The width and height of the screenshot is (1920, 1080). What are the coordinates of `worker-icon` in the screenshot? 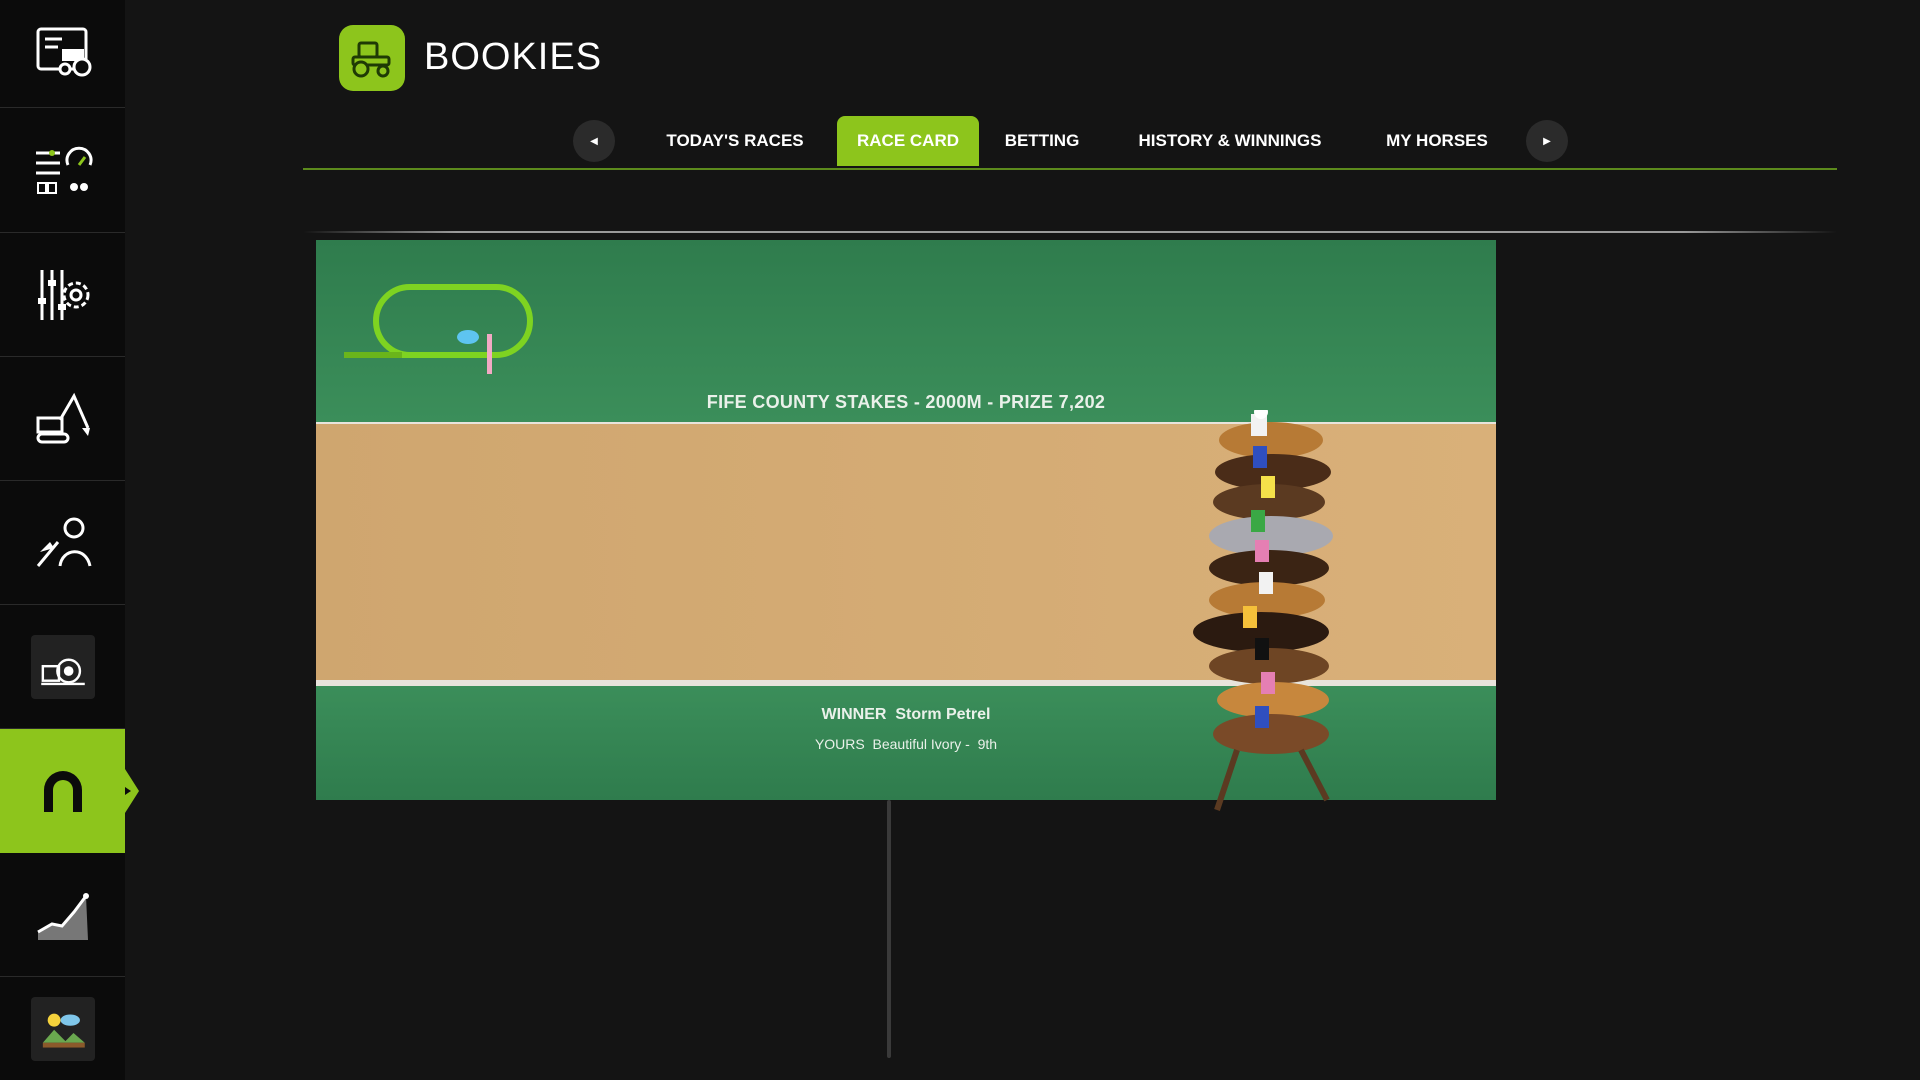 It's located at (63, 542).